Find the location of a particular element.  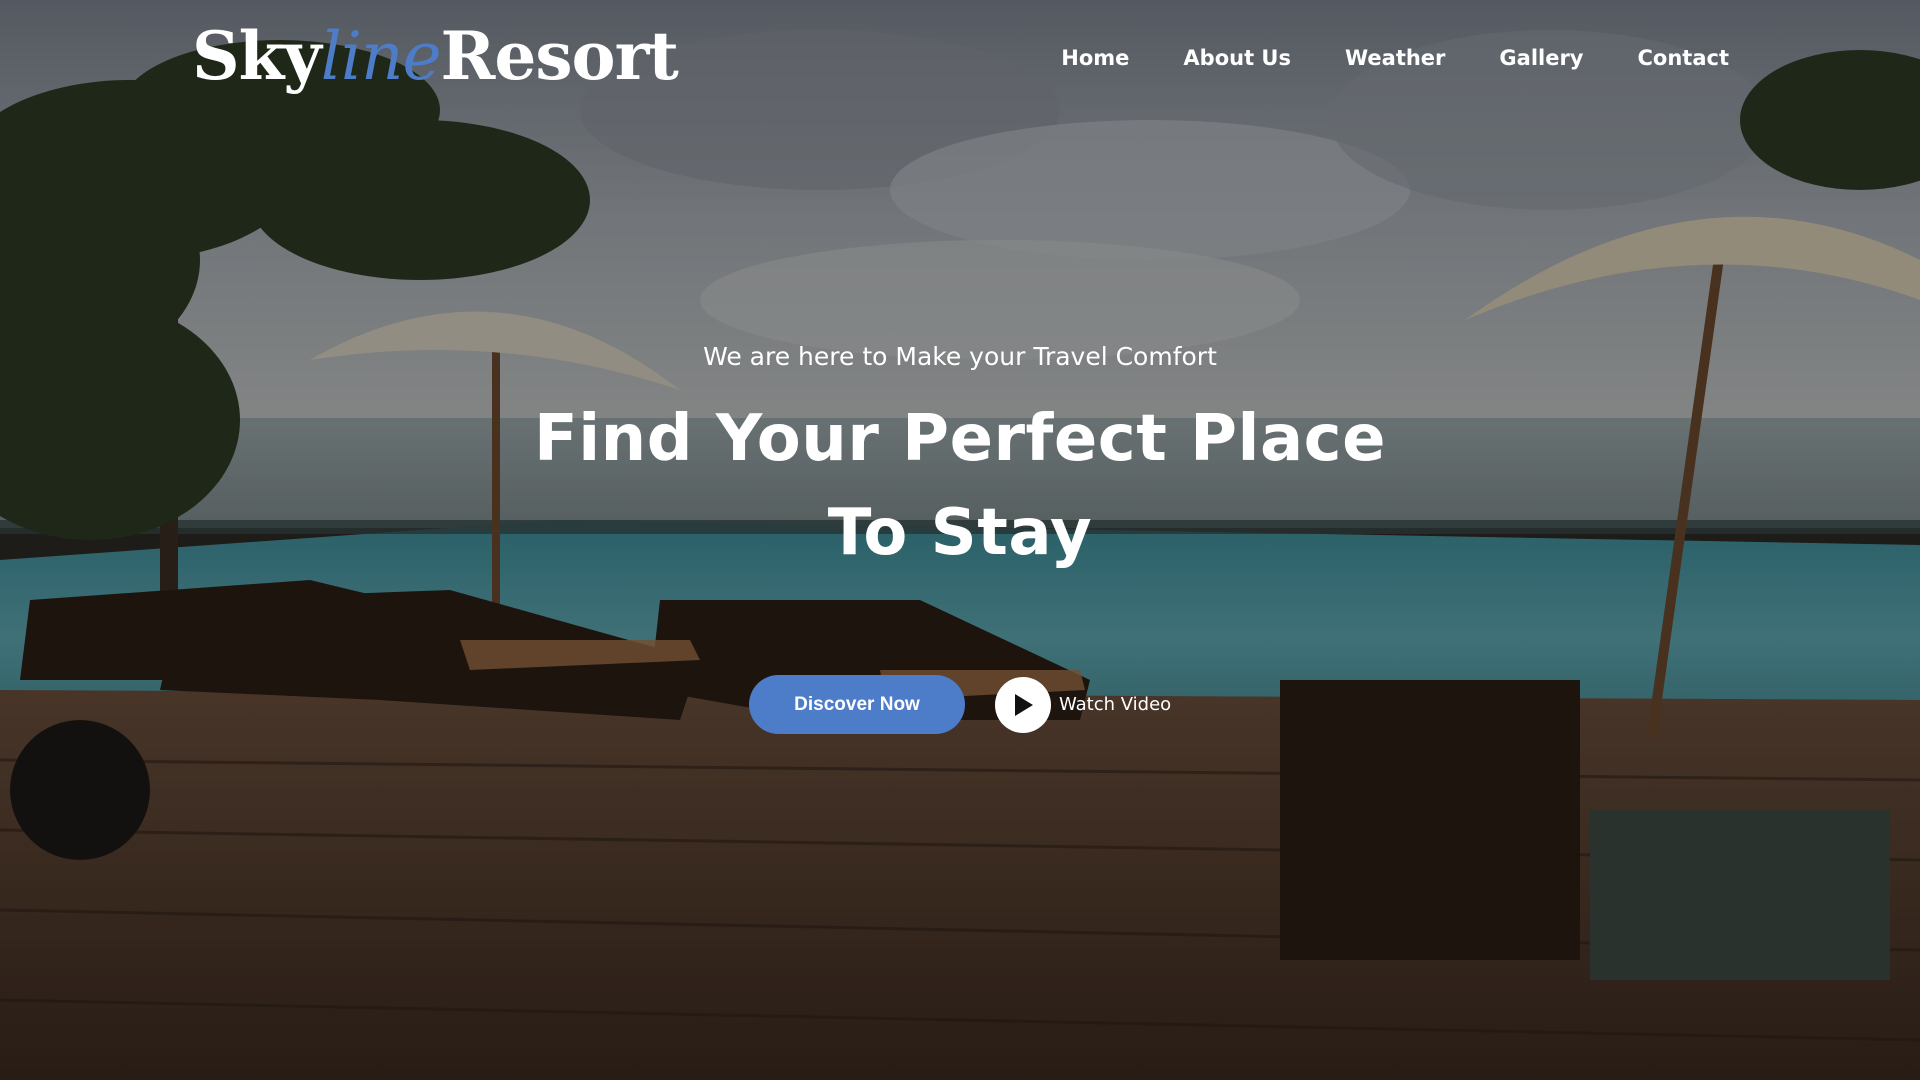

play-icon is located at coordinates (1024, 704).